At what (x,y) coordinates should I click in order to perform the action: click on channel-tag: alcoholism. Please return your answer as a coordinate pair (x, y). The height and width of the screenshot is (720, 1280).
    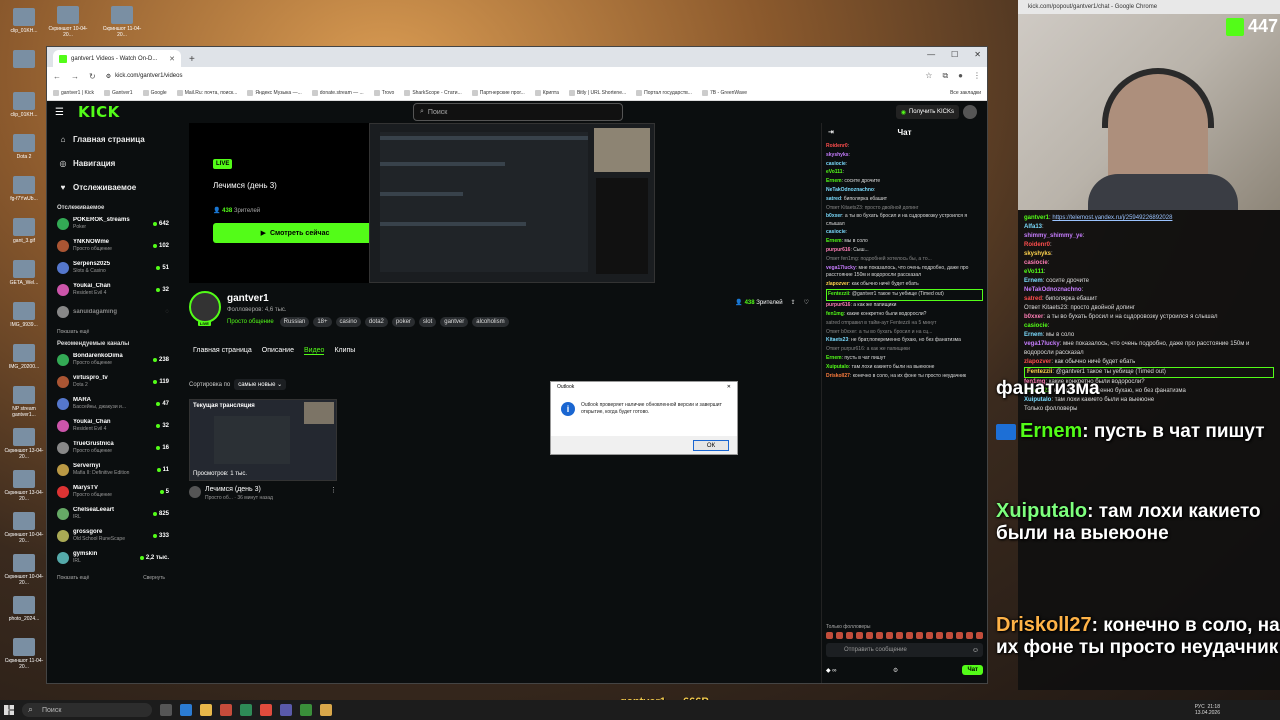
    Looking at the image, I should click on (490, 322).